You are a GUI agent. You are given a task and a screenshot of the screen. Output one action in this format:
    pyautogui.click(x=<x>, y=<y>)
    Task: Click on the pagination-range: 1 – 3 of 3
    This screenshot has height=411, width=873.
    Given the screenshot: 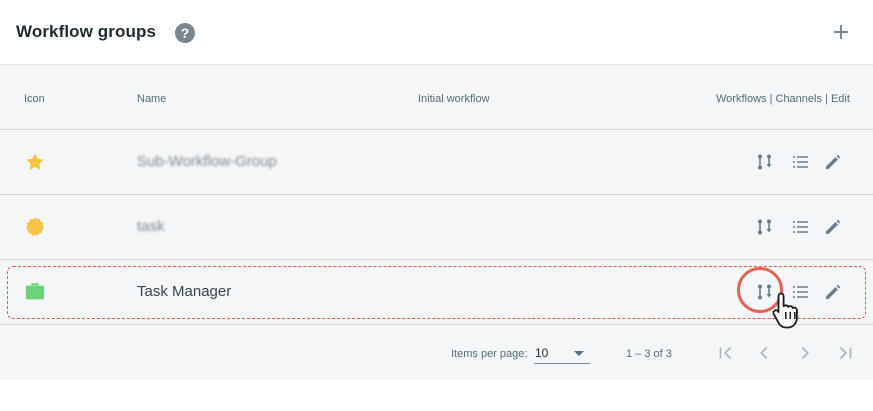 What is the action you would take?
    pyautogui.click(x=649, y=354)
    